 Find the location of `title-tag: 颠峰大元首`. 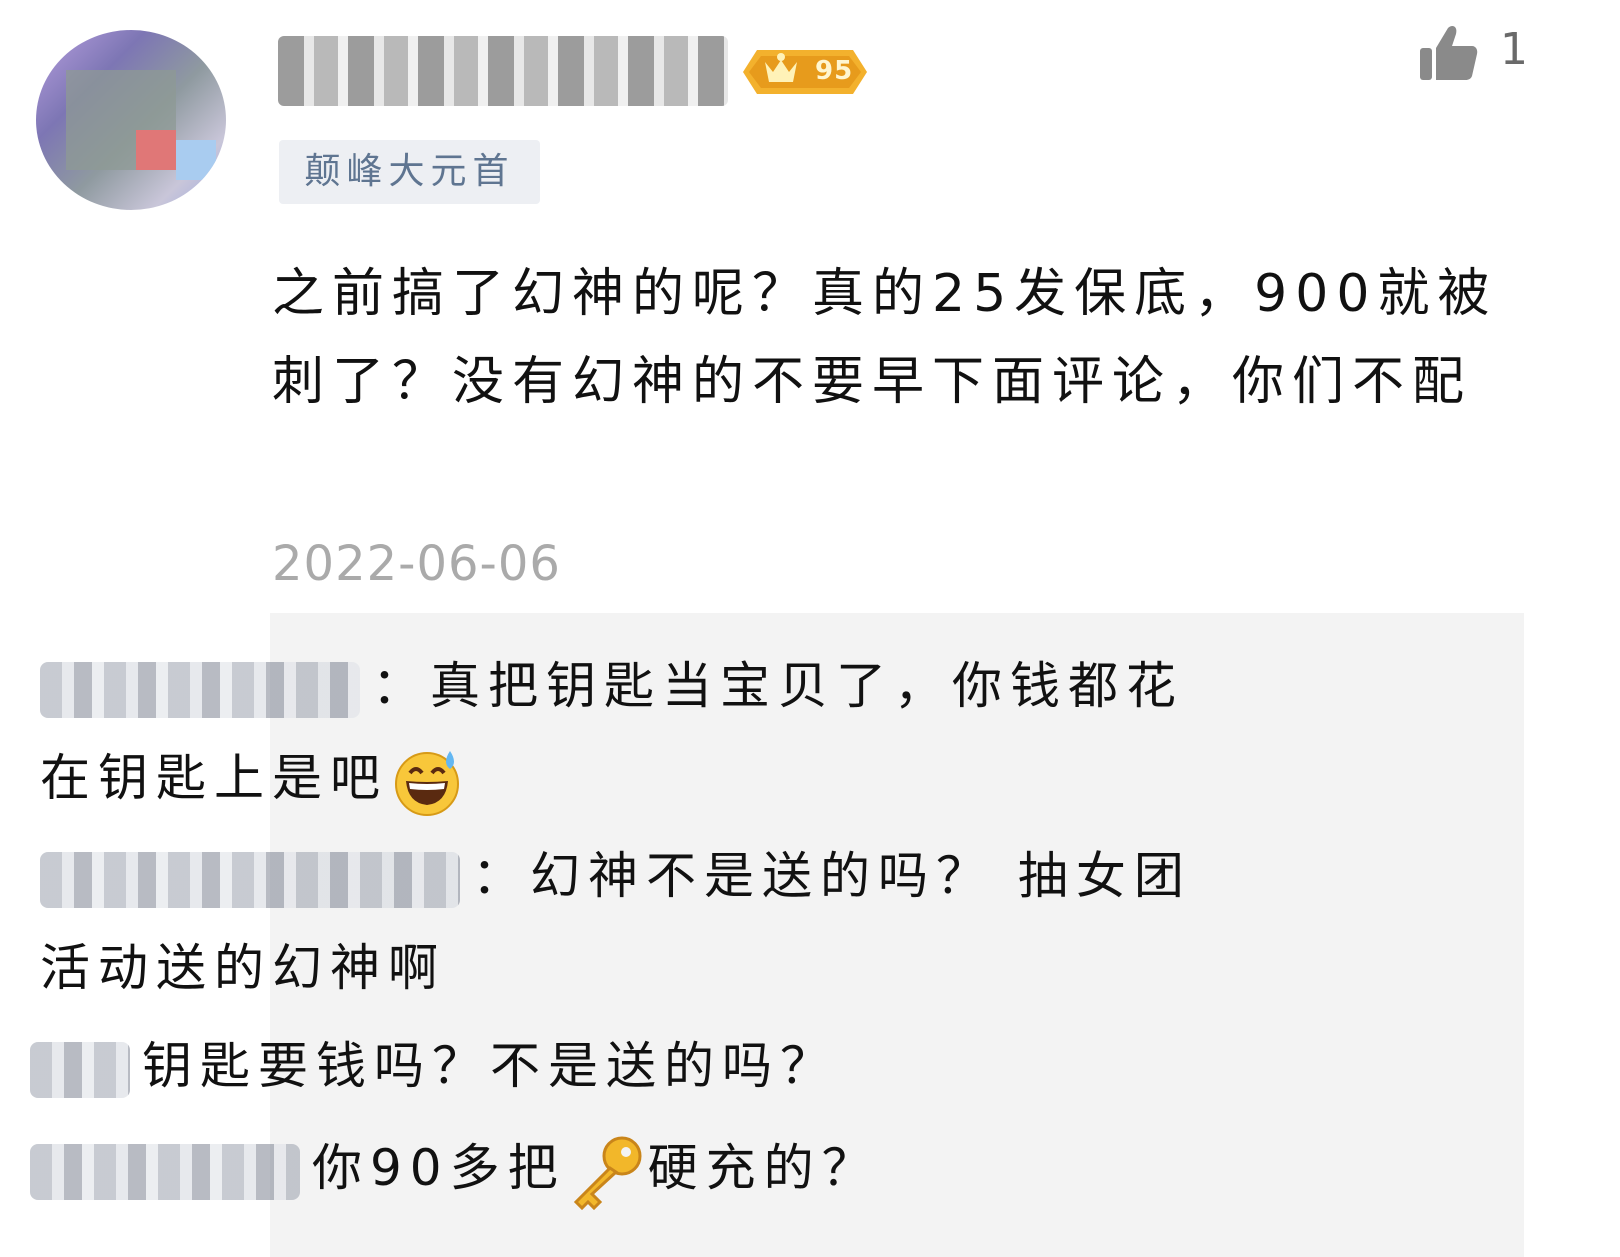

title-tag: 颠峰大元首 is located at coordinates (409, 172).